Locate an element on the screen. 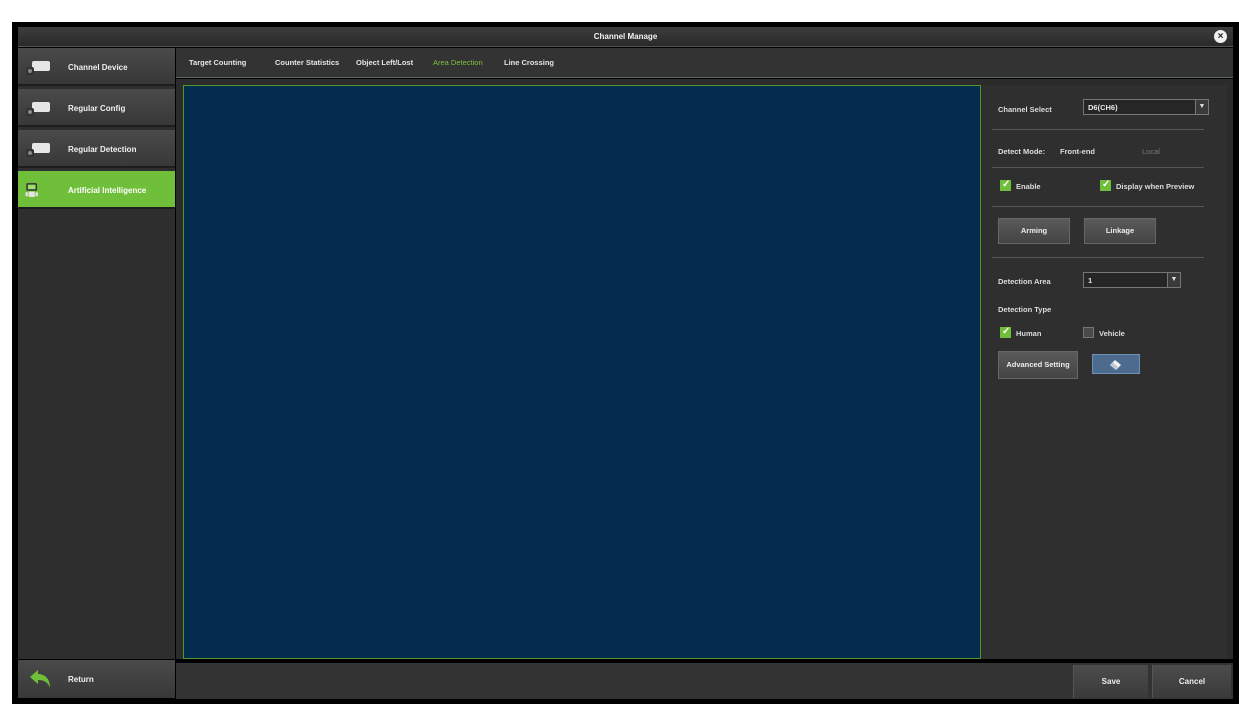  return-label: Return is located at coordinates (81, 679).